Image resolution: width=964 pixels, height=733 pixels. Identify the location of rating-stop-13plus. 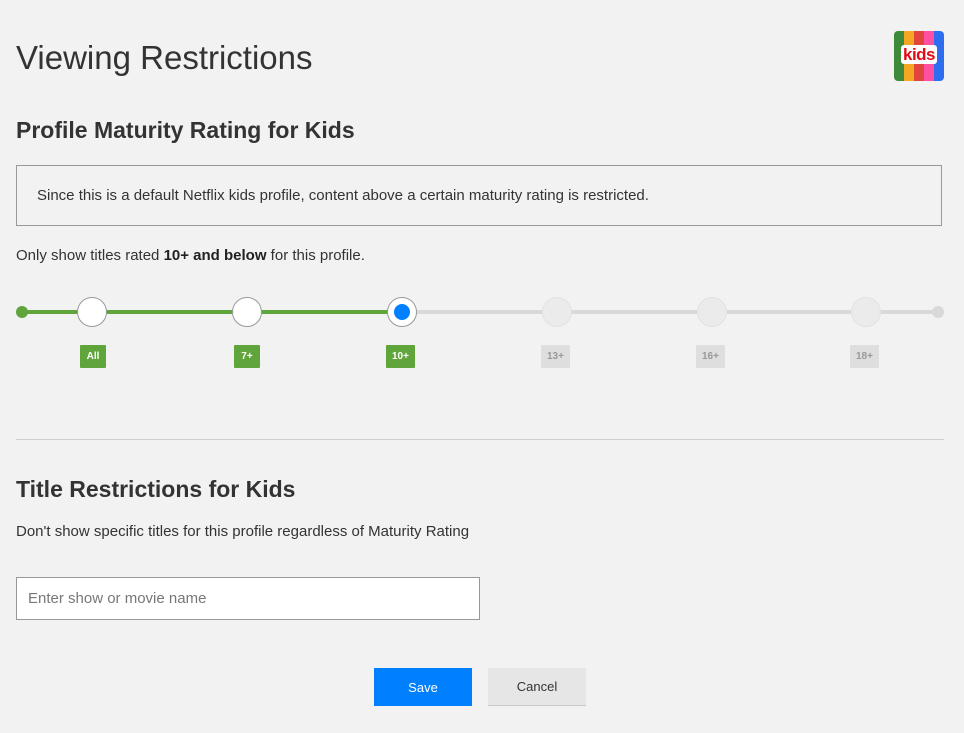
(557, 312).